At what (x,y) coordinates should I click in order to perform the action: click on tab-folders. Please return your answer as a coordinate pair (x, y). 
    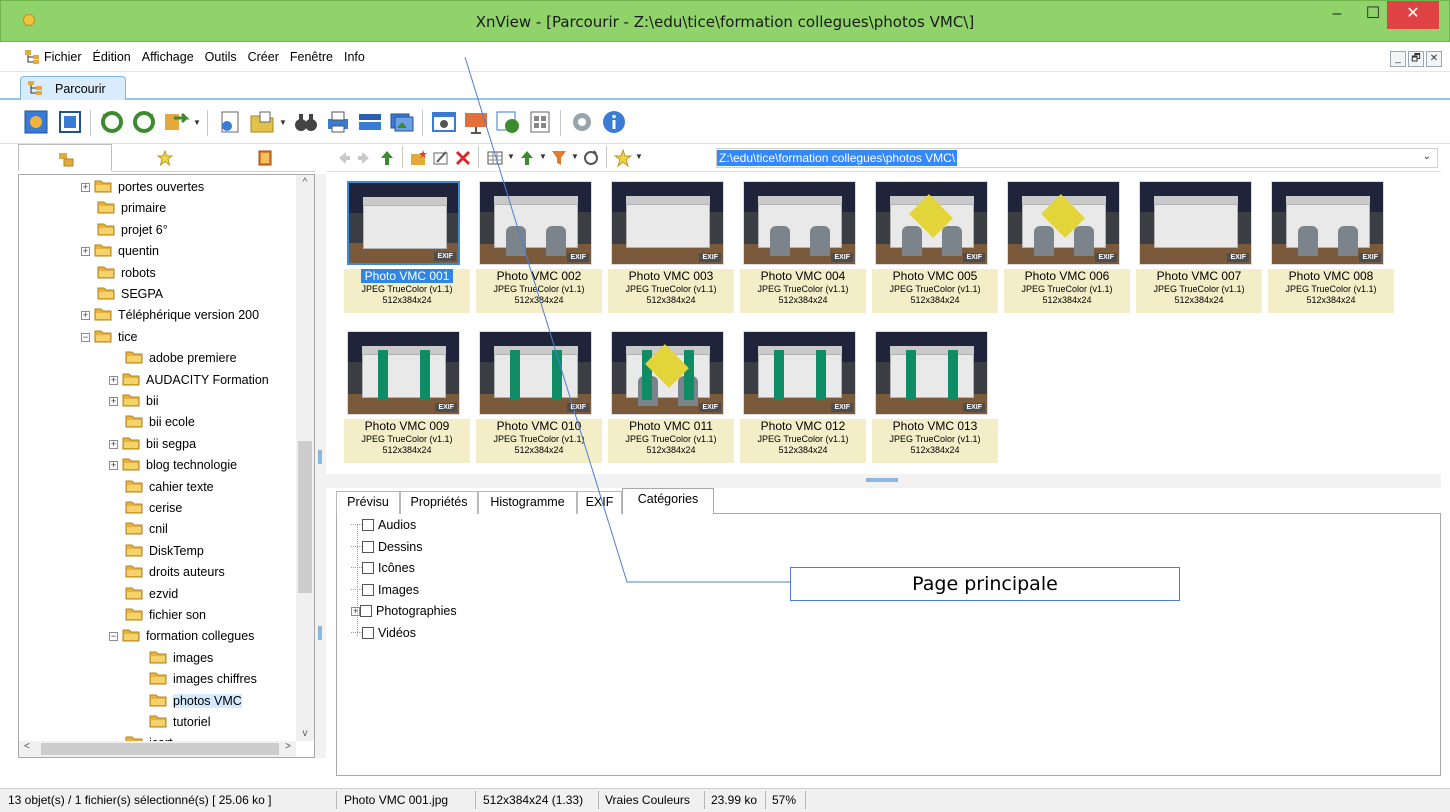
    Looking at the image, I should click on (65, 158).